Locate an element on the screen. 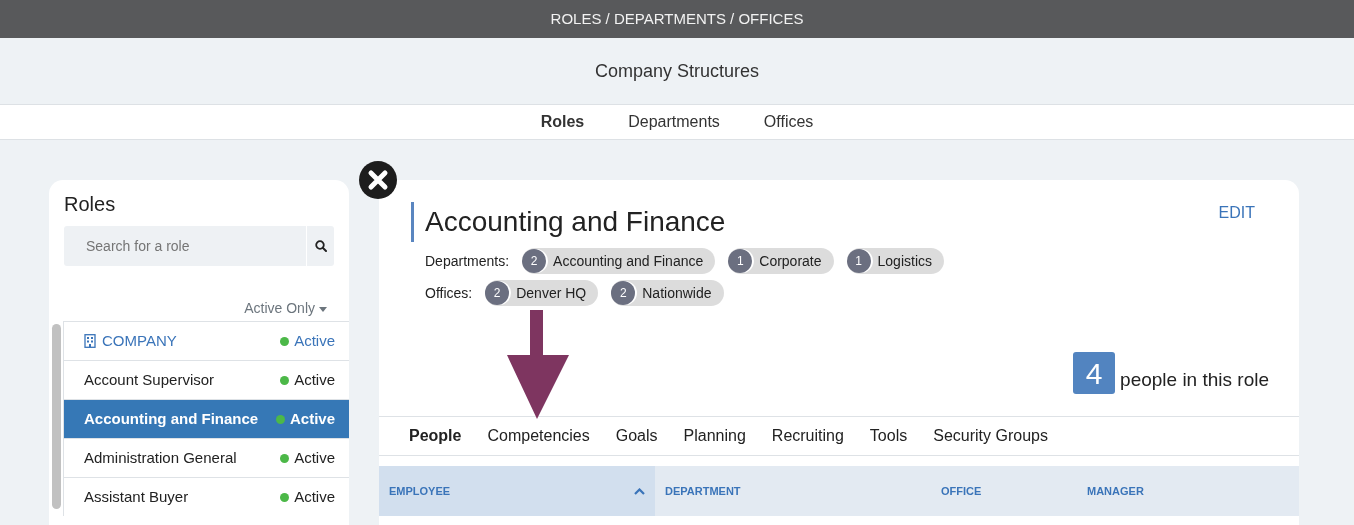 The image size is (1354, 525). role-name: Account Supervisor is located at coordinates (149, 379).